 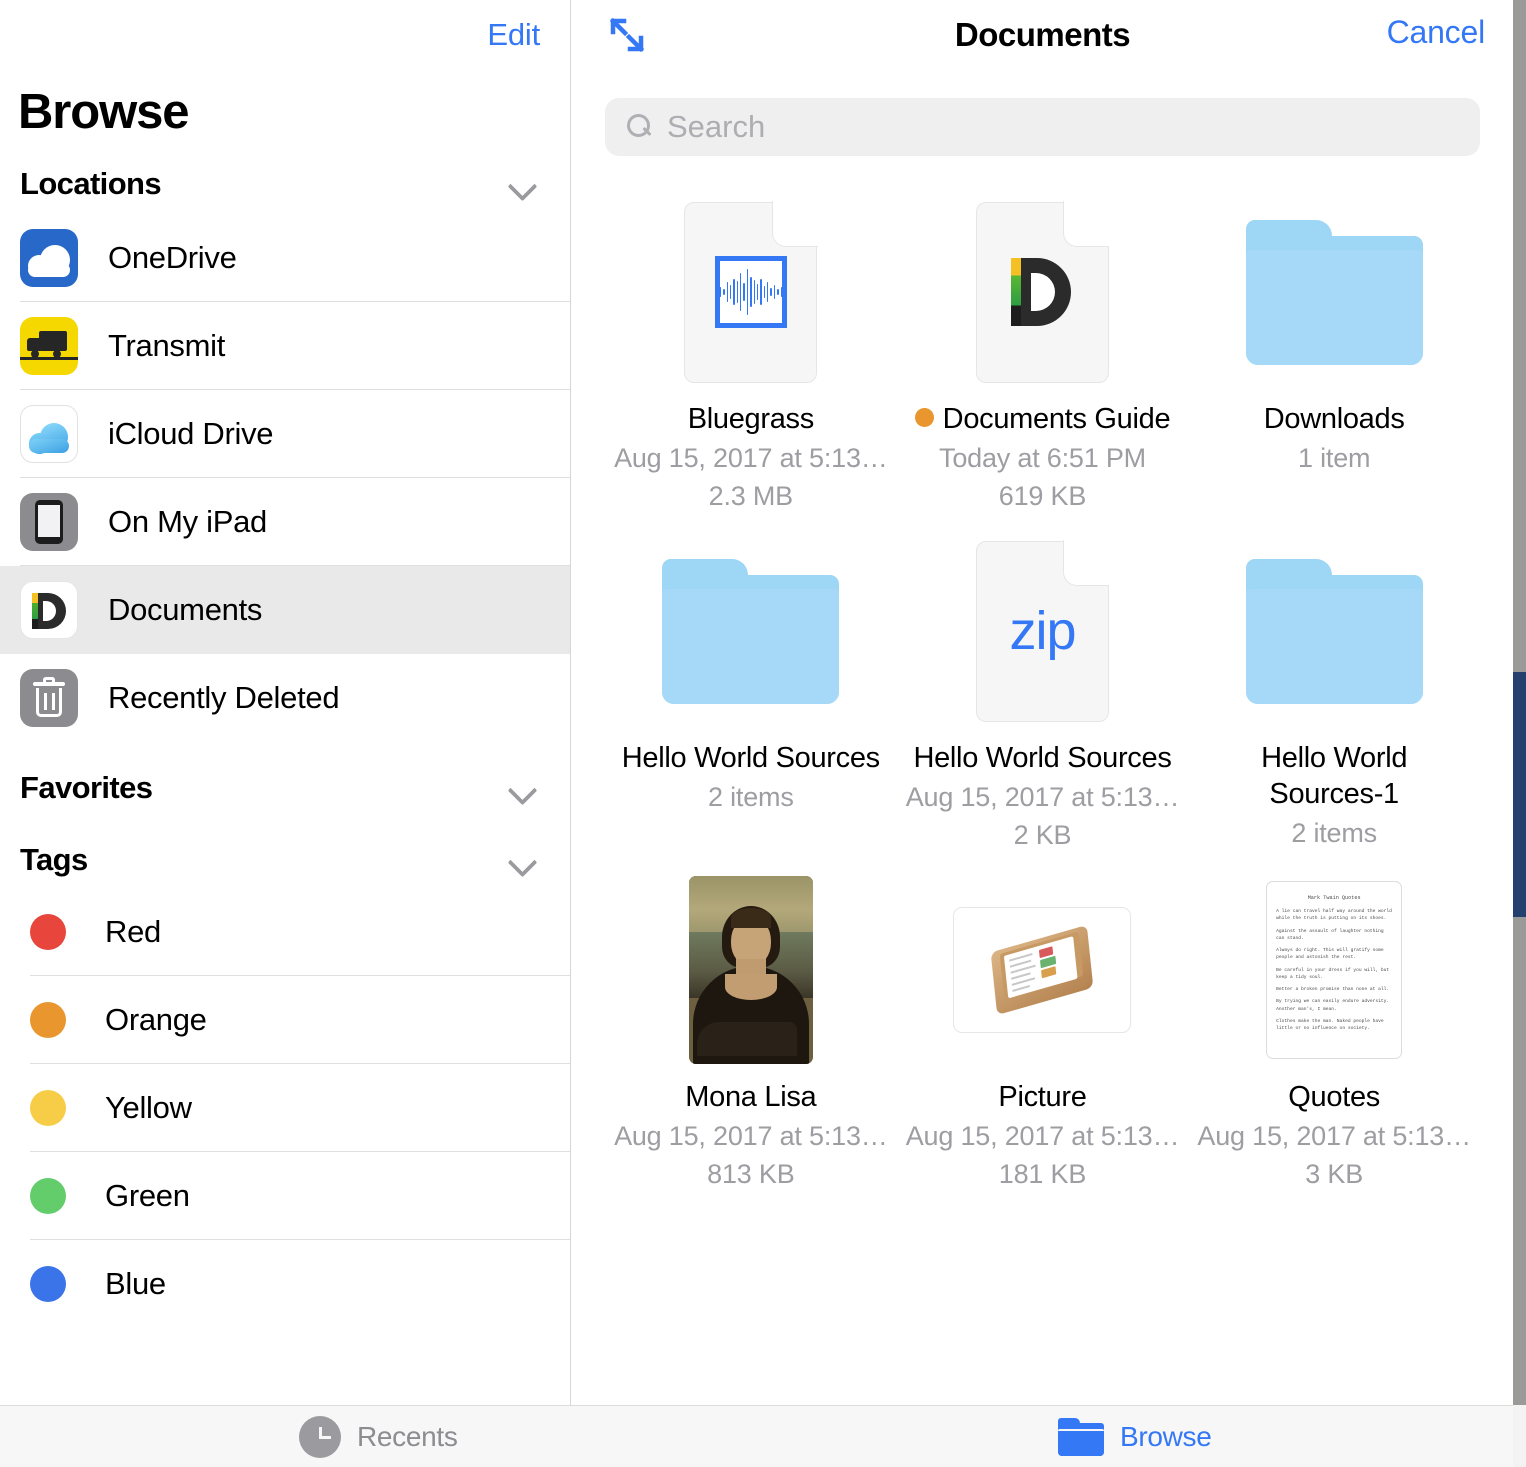 I want to click on search-icon, so click(x=640, y=127).